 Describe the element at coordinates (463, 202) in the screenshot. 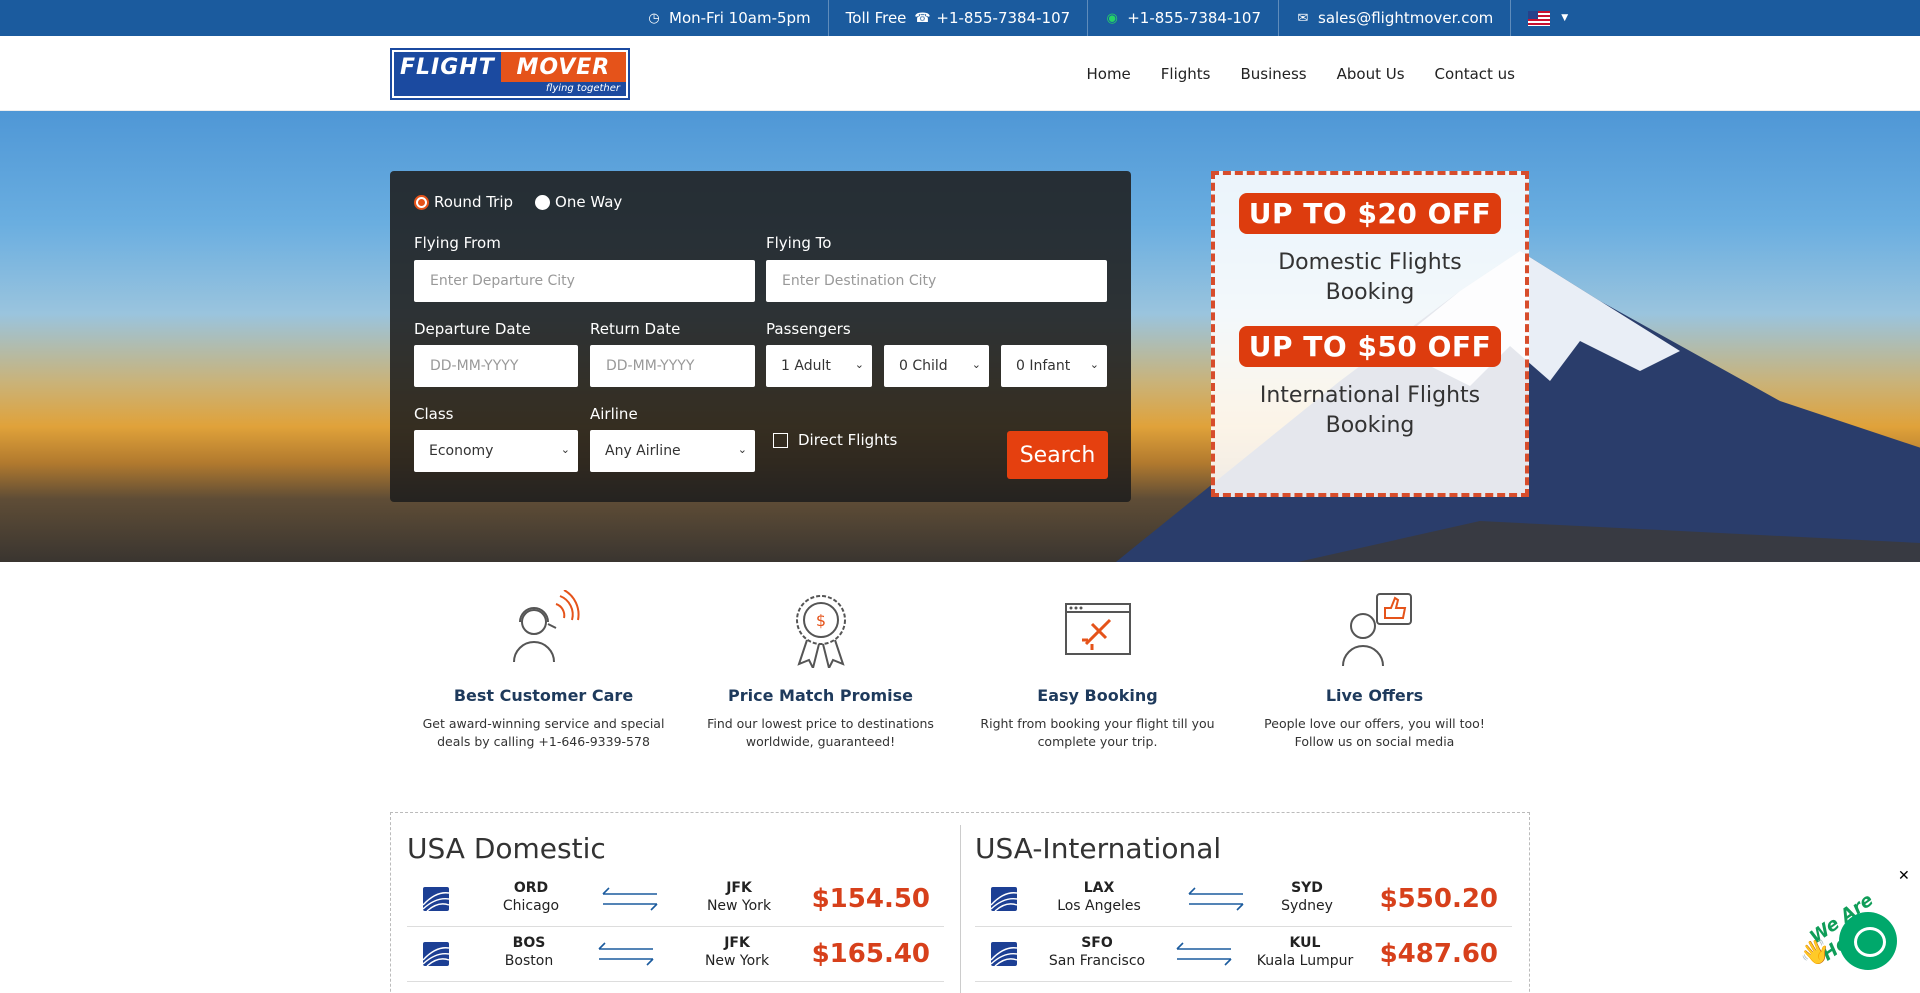

I see `round-trip-radio: Round Trip` at that location.